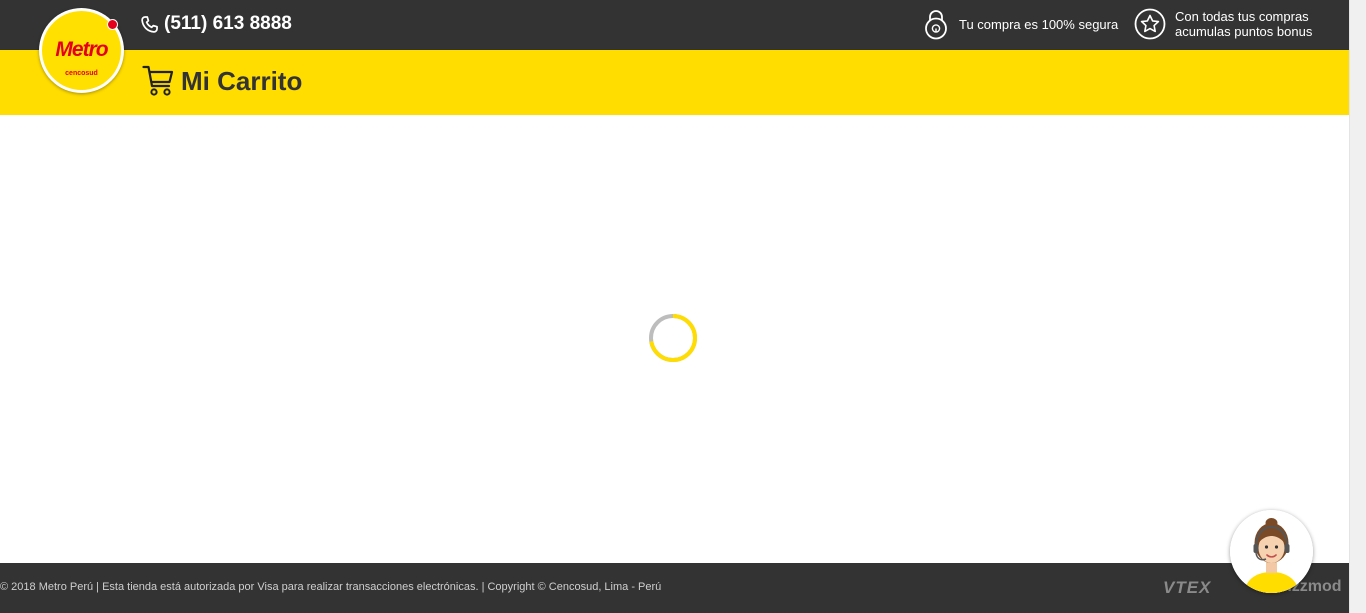 This screenshot has width=1366, height=613. I want to click on phone-icon, so click(149, 24).